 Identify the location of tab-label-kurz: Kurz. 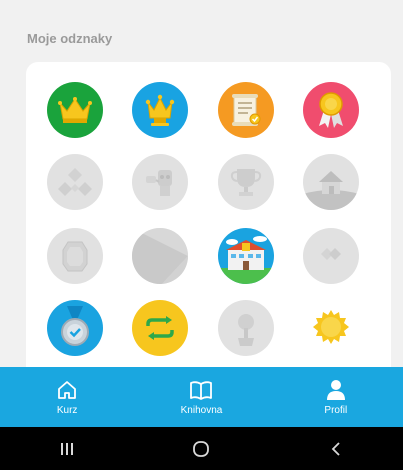
(67, 410).